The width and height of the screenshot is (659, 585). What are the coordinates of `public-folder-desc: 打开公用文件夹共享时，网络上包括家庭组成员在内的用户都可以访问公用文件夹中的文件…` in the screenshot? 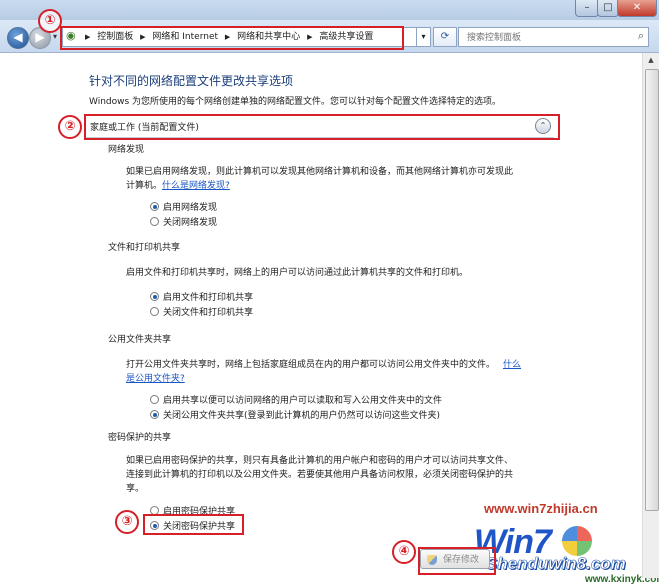 It's located at (323, 363).